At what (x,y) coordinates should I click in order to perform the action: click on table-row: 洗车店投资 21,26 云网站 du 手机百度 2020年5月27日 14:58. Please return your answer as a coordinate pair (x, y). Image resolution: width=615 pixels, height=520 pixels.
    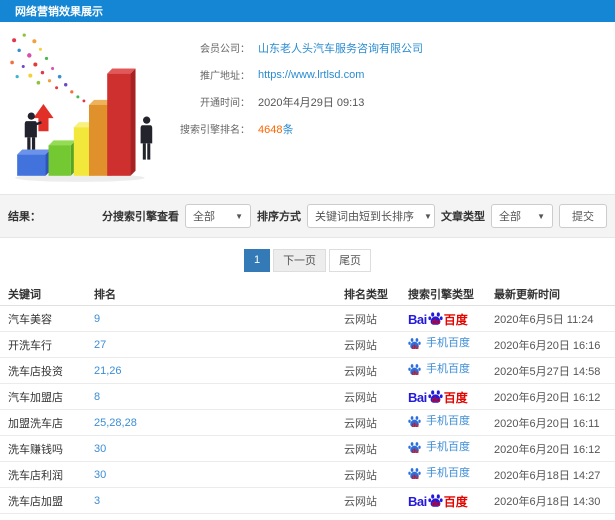
    Looking at the image, I should click on (307, 371).